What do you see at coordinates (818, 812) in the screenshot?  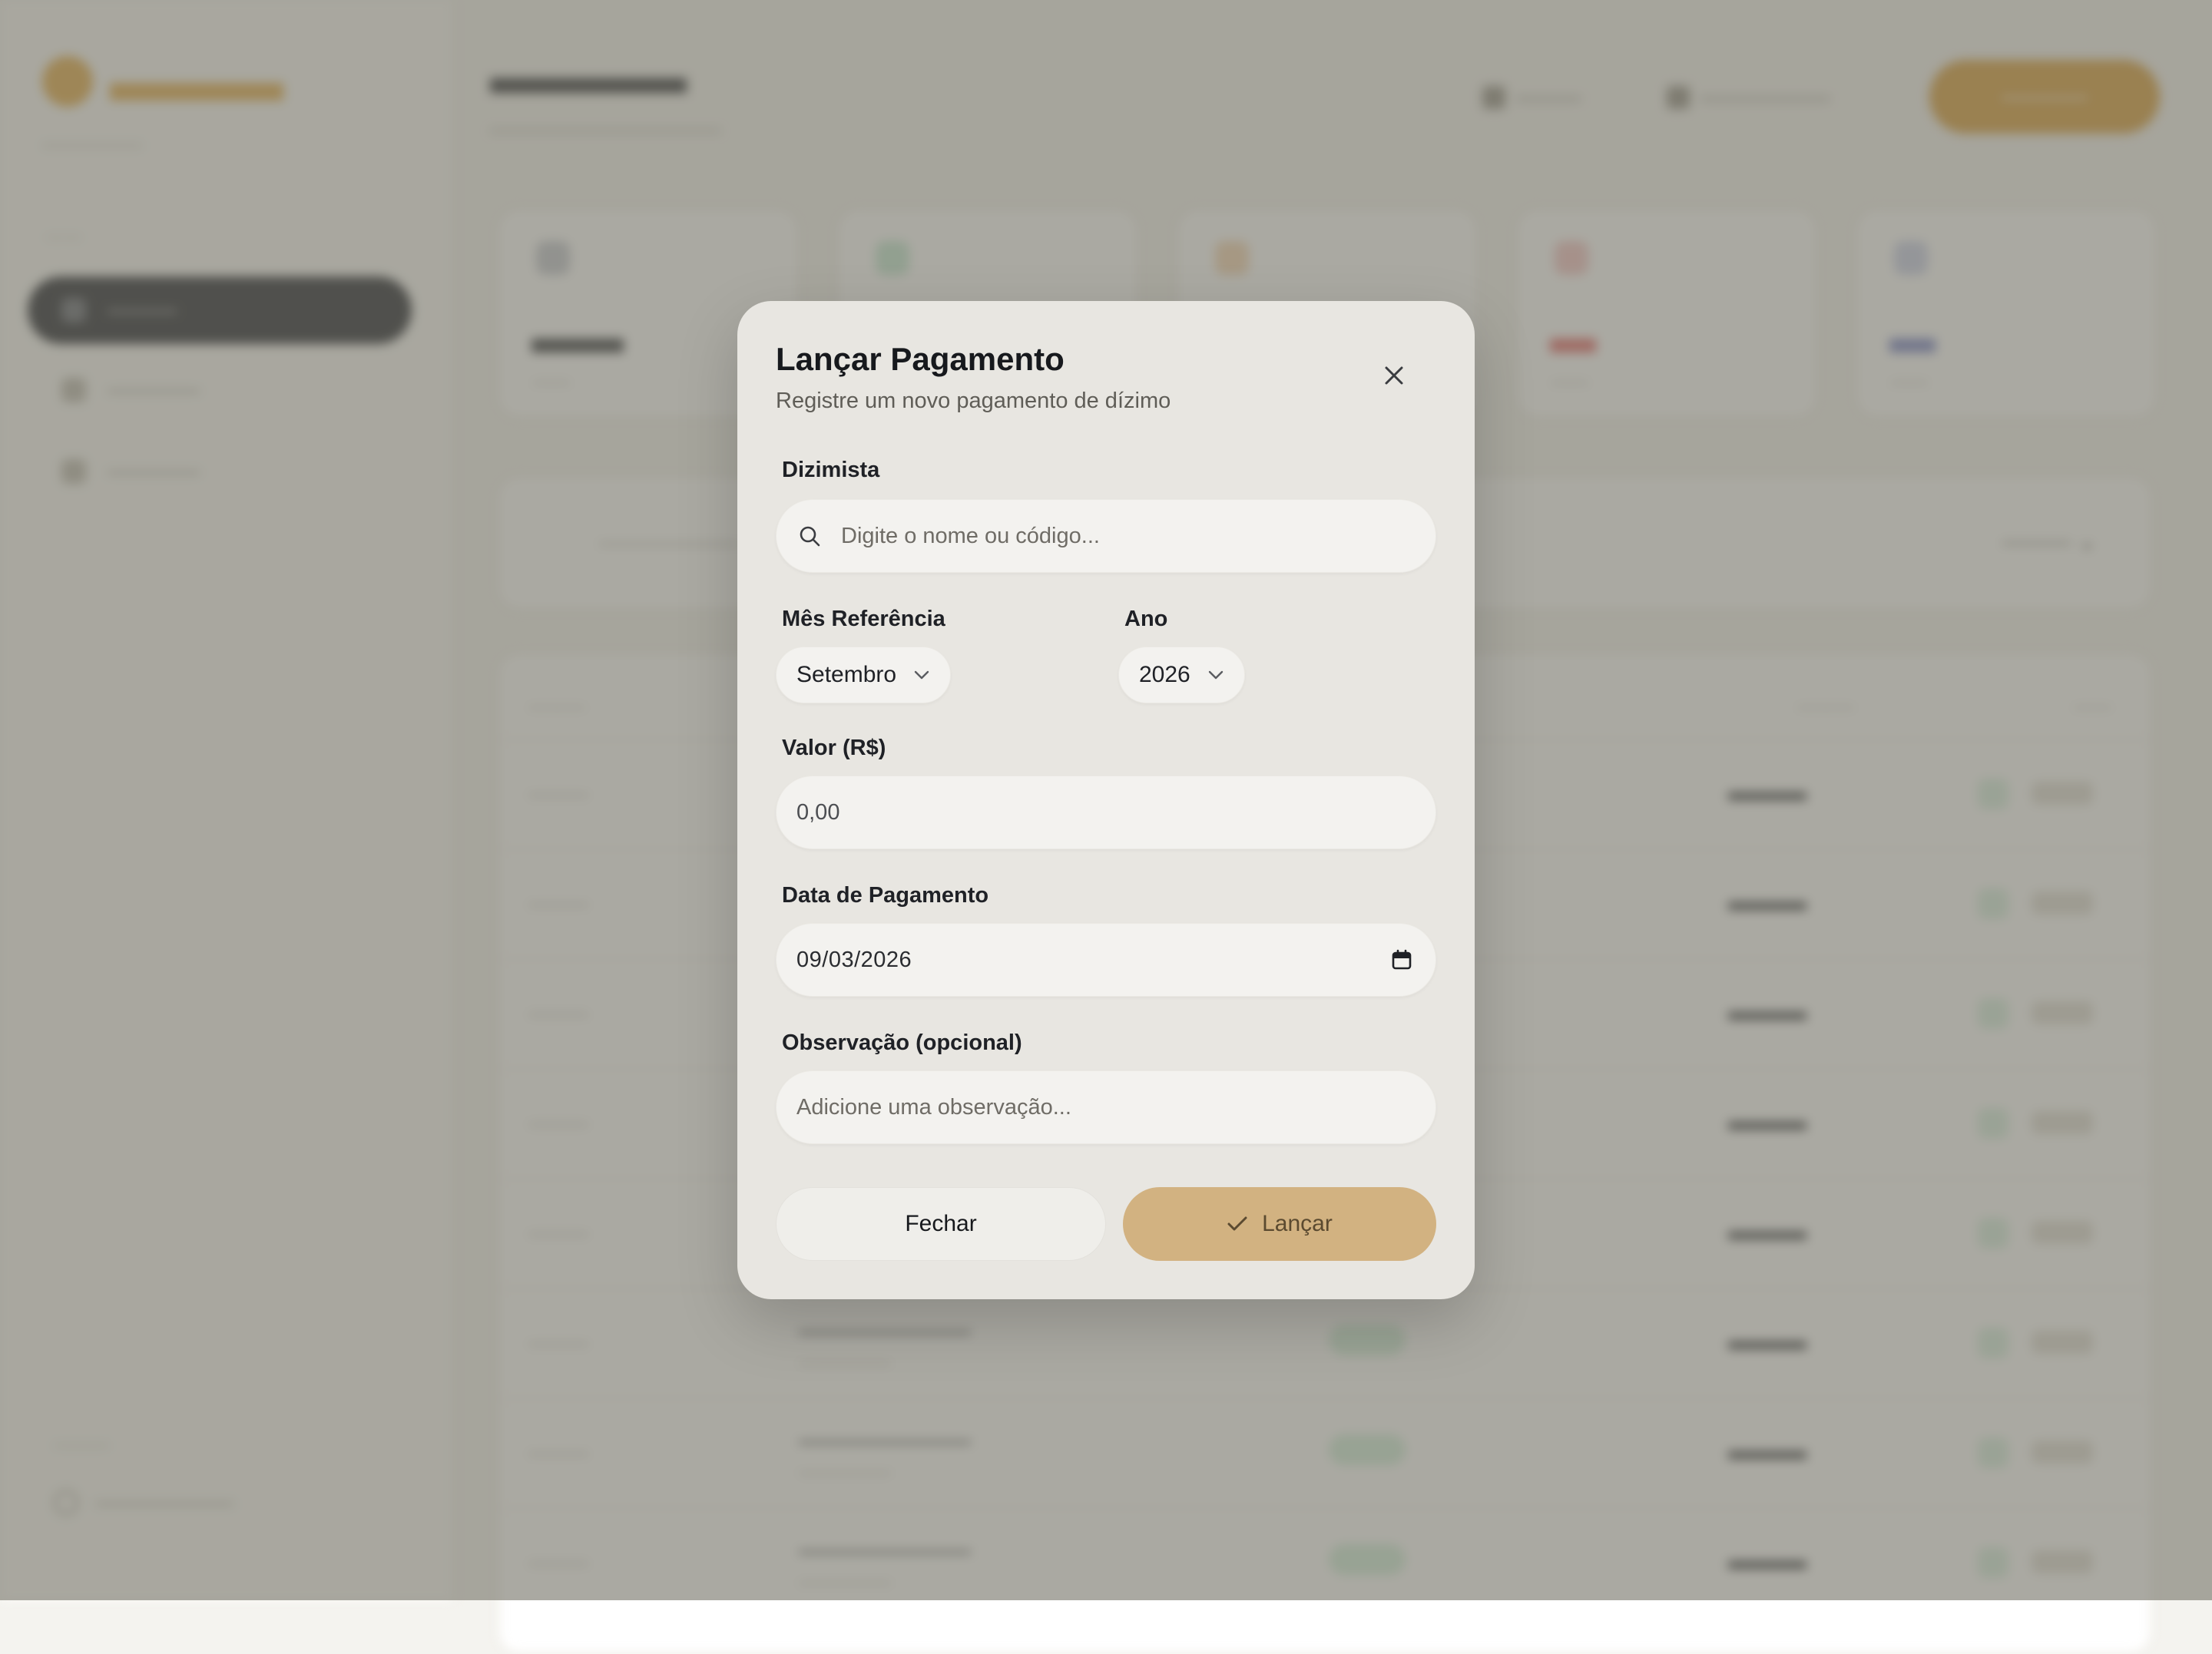 I see `valor-placeholder: 0,00` at bounding box center [818, 812].